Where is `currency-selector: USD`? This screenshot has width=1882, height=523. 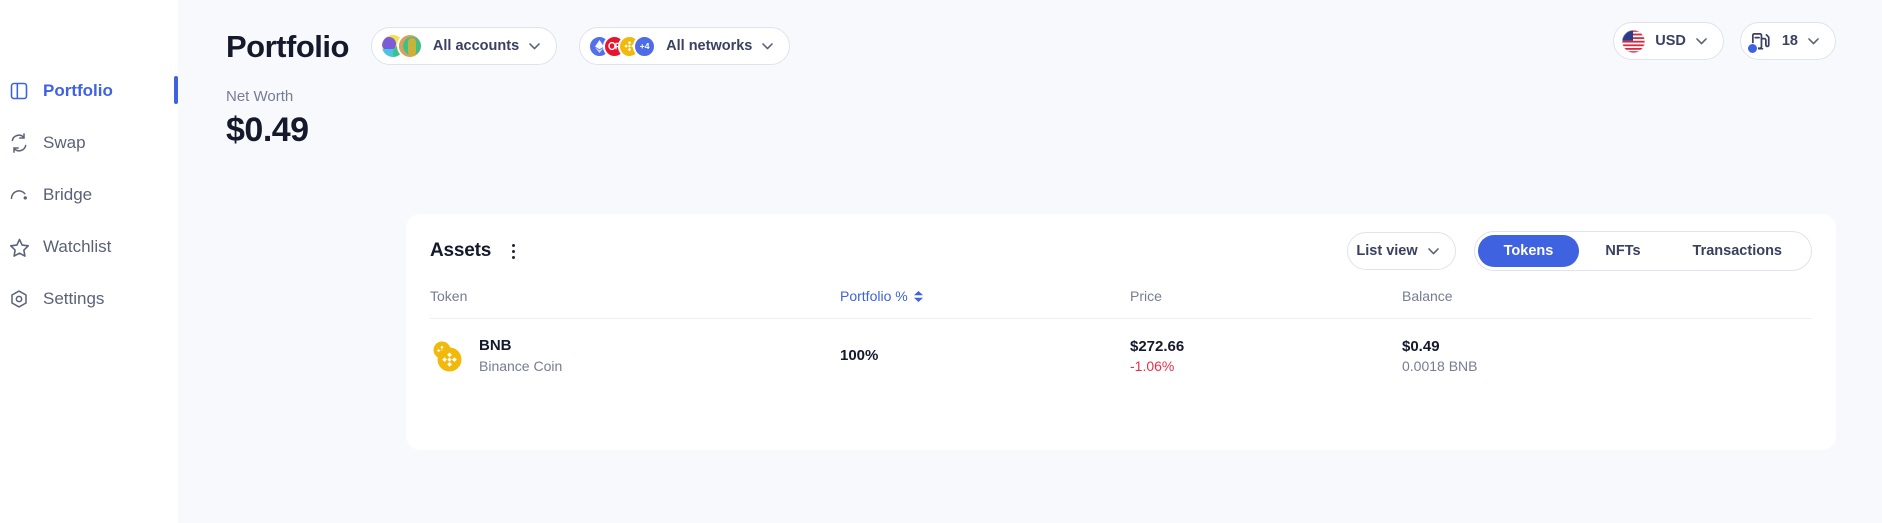
currency-selector: USD is located at coordinates (1668, 41).